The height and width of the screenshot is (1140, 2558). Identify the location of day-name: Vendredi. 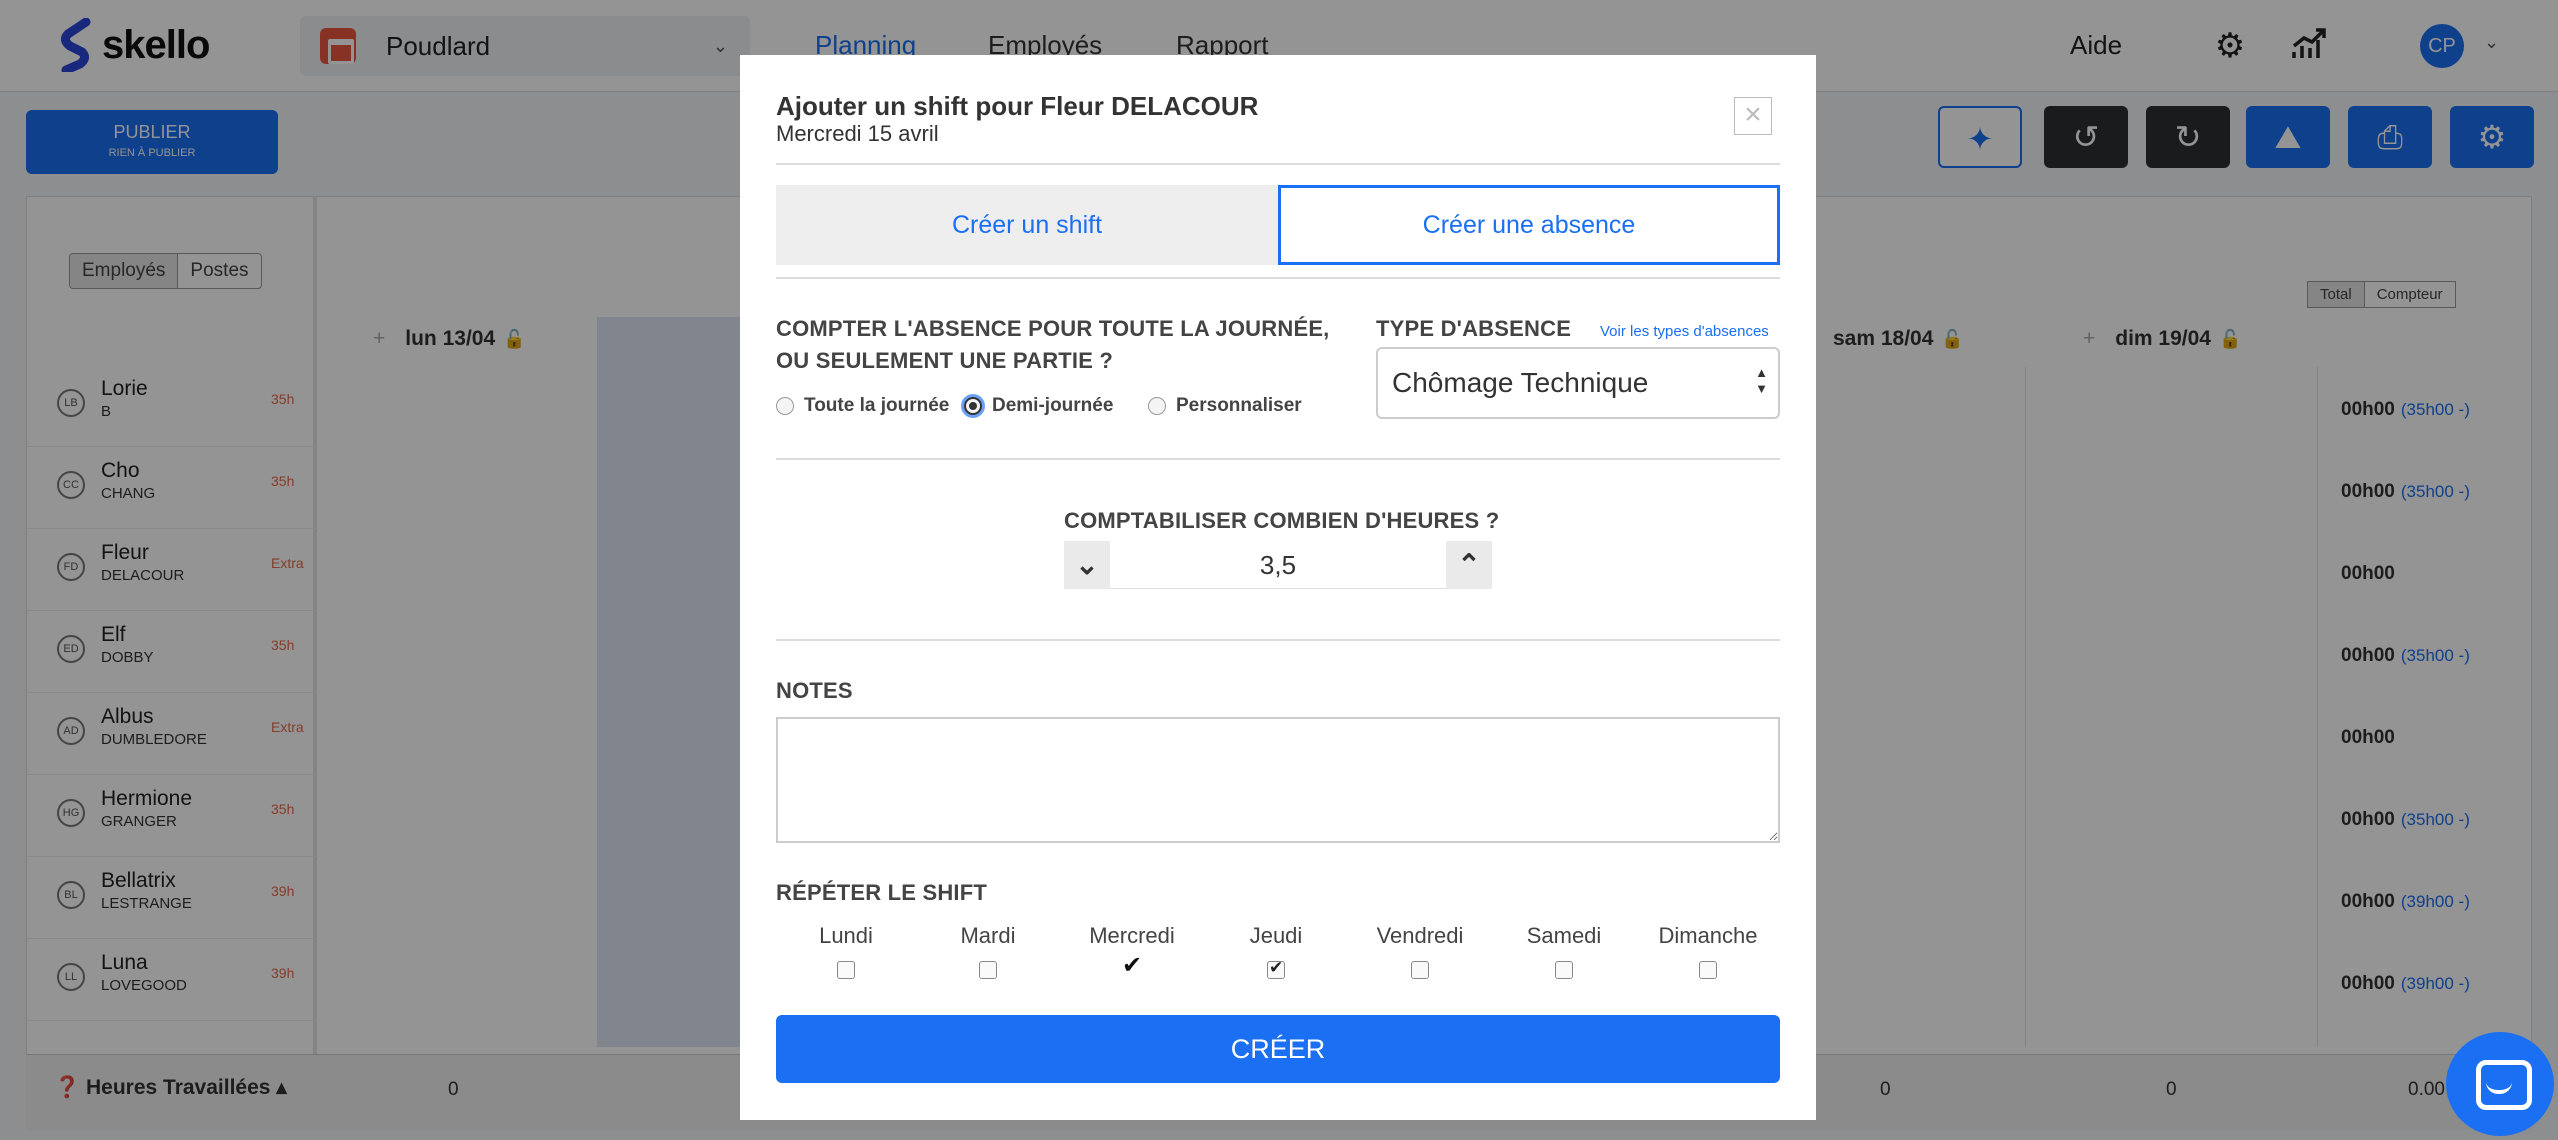
(1420, 935).